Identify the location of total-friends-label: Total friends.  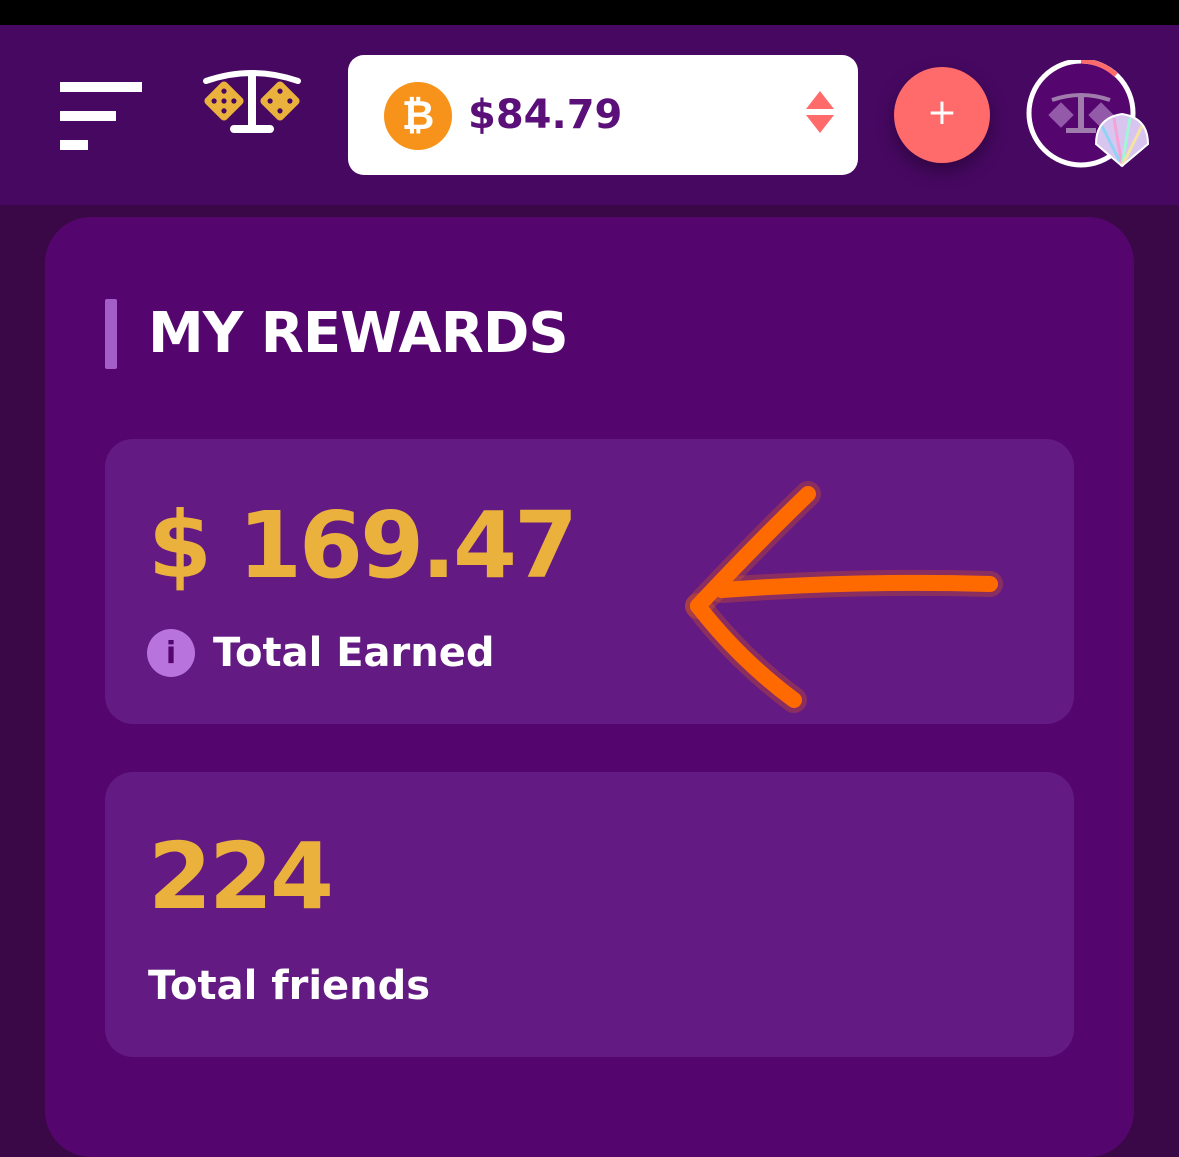
(289, 986).